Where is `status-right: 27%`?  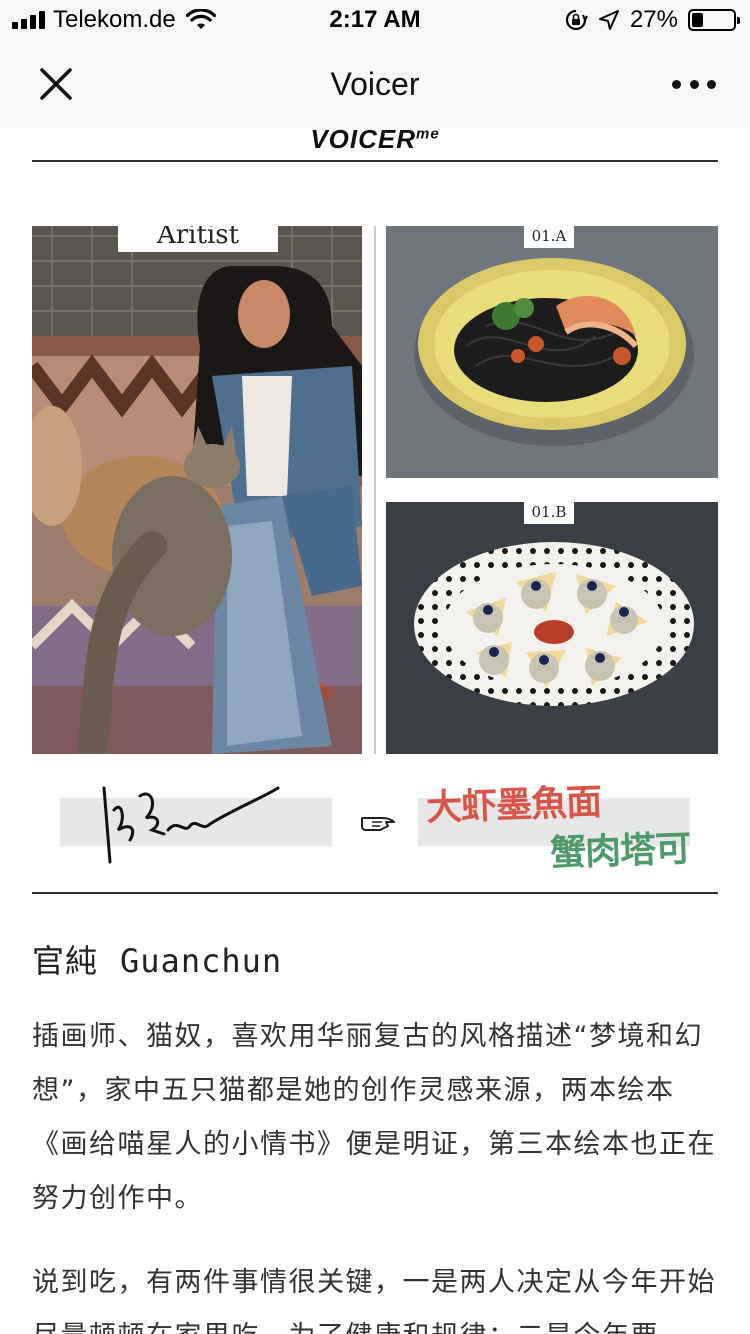
status-right: 27% is located at coordinates (652, 20).